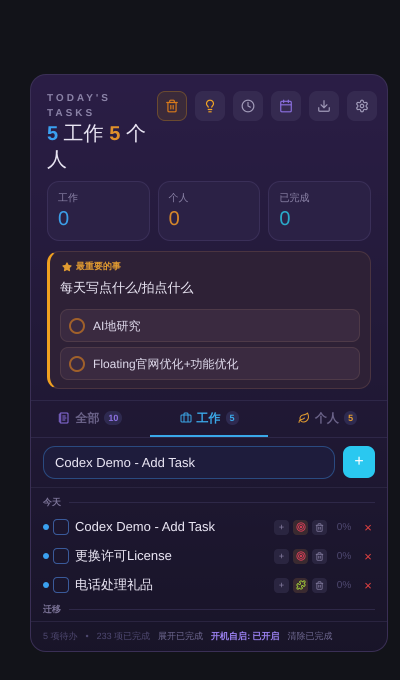  Describe the element at coordinates (189, 462) in the screenshot. I see `task-input-field: Codex Demo - Add Task` at that location.